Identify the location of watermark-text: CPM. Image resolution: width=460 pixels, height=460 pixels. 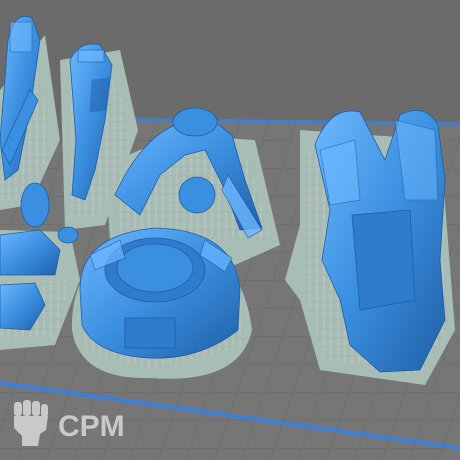
(91, 426).